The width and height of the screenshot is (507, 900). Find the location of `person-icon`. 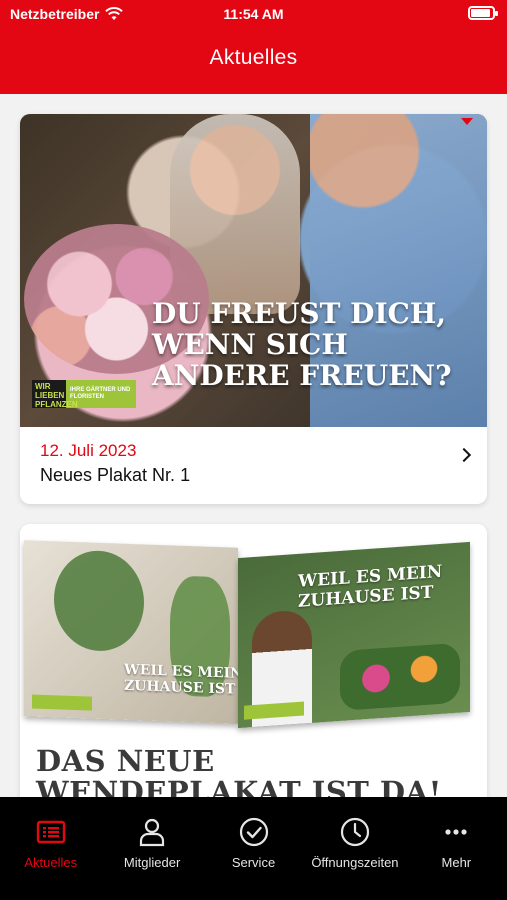

person-icon is located at coordinates (152, 832).